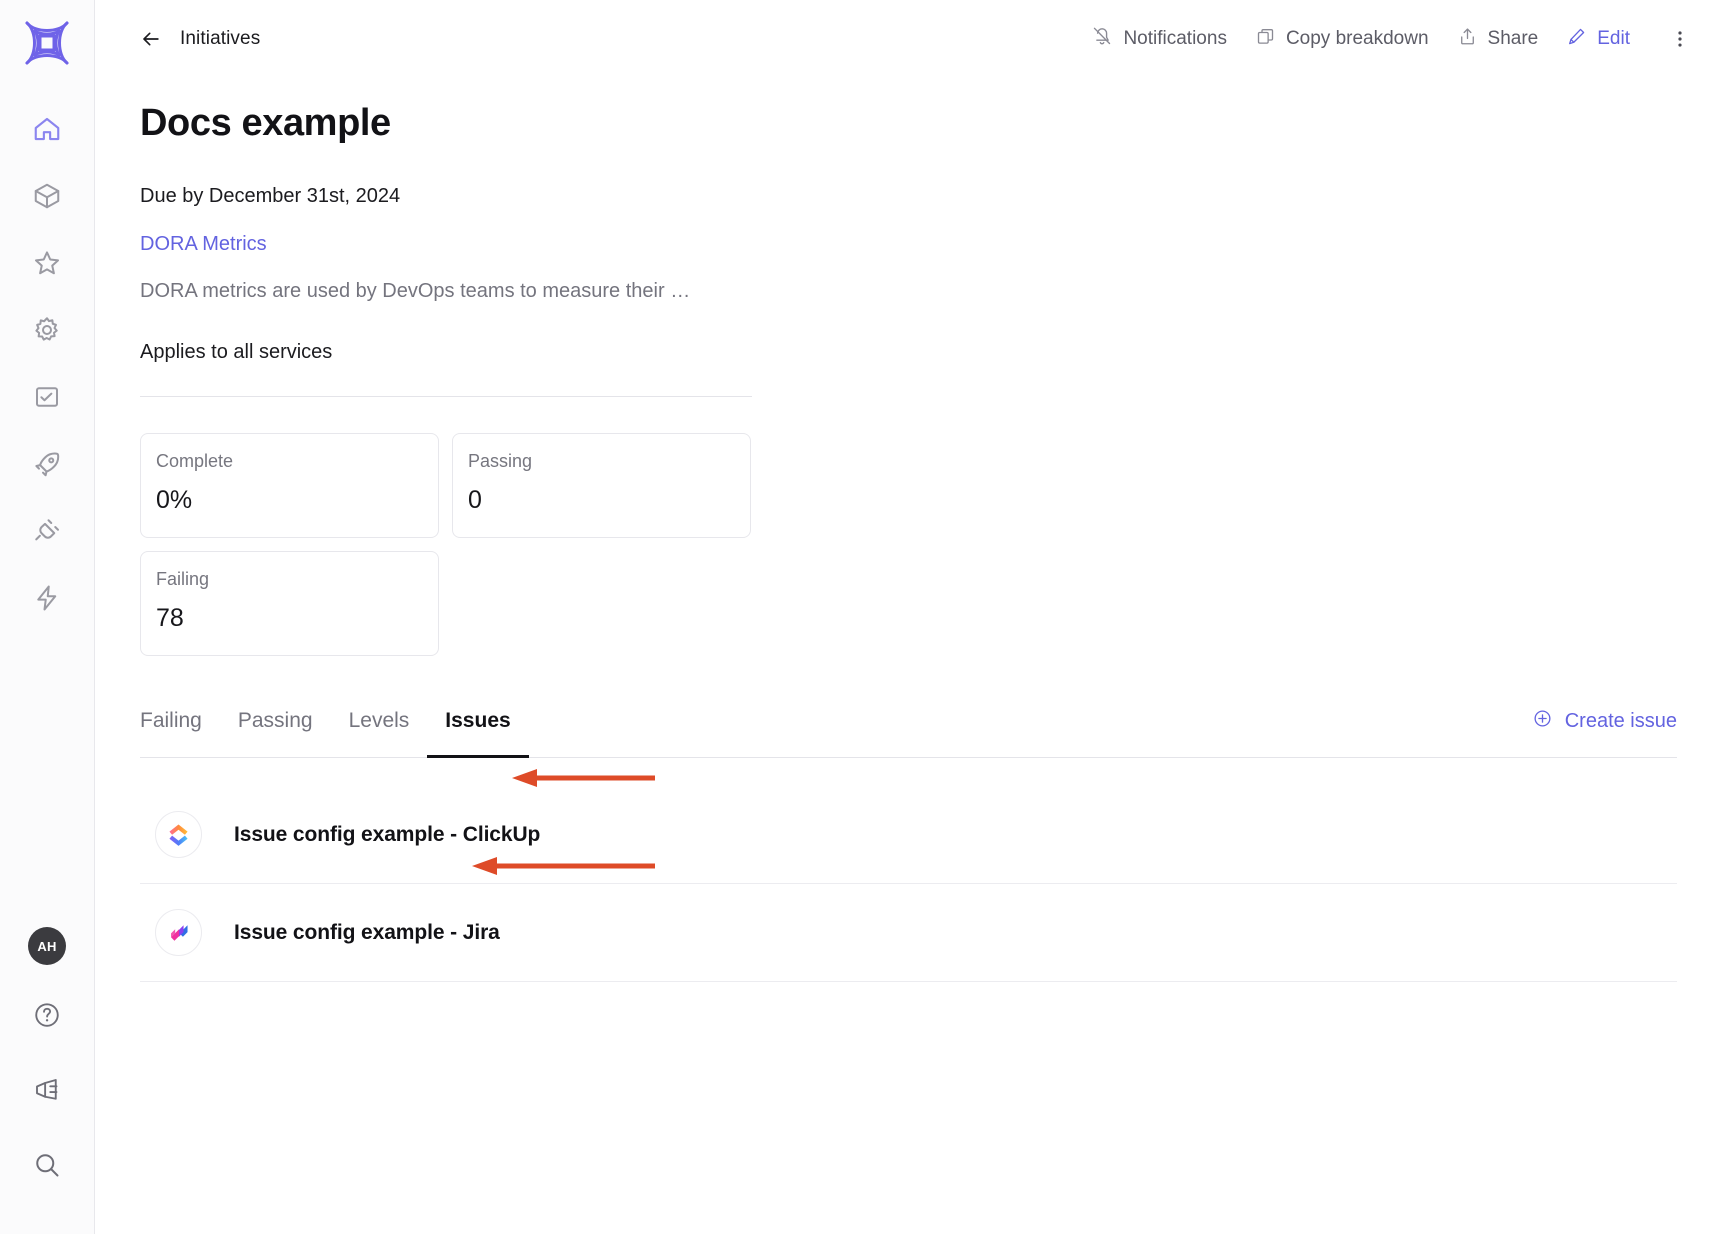 Image resolution: width=1722 pixels, height=1234 pixels. I want to click on checked-window-icon, so click(47, 399).